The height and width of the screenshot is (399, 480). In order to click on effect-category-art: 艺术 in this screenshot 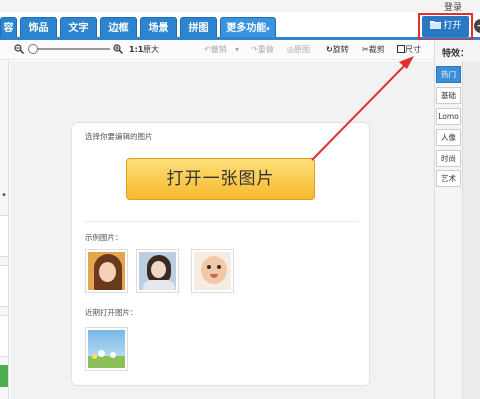, I will do `click(448, 178)`.